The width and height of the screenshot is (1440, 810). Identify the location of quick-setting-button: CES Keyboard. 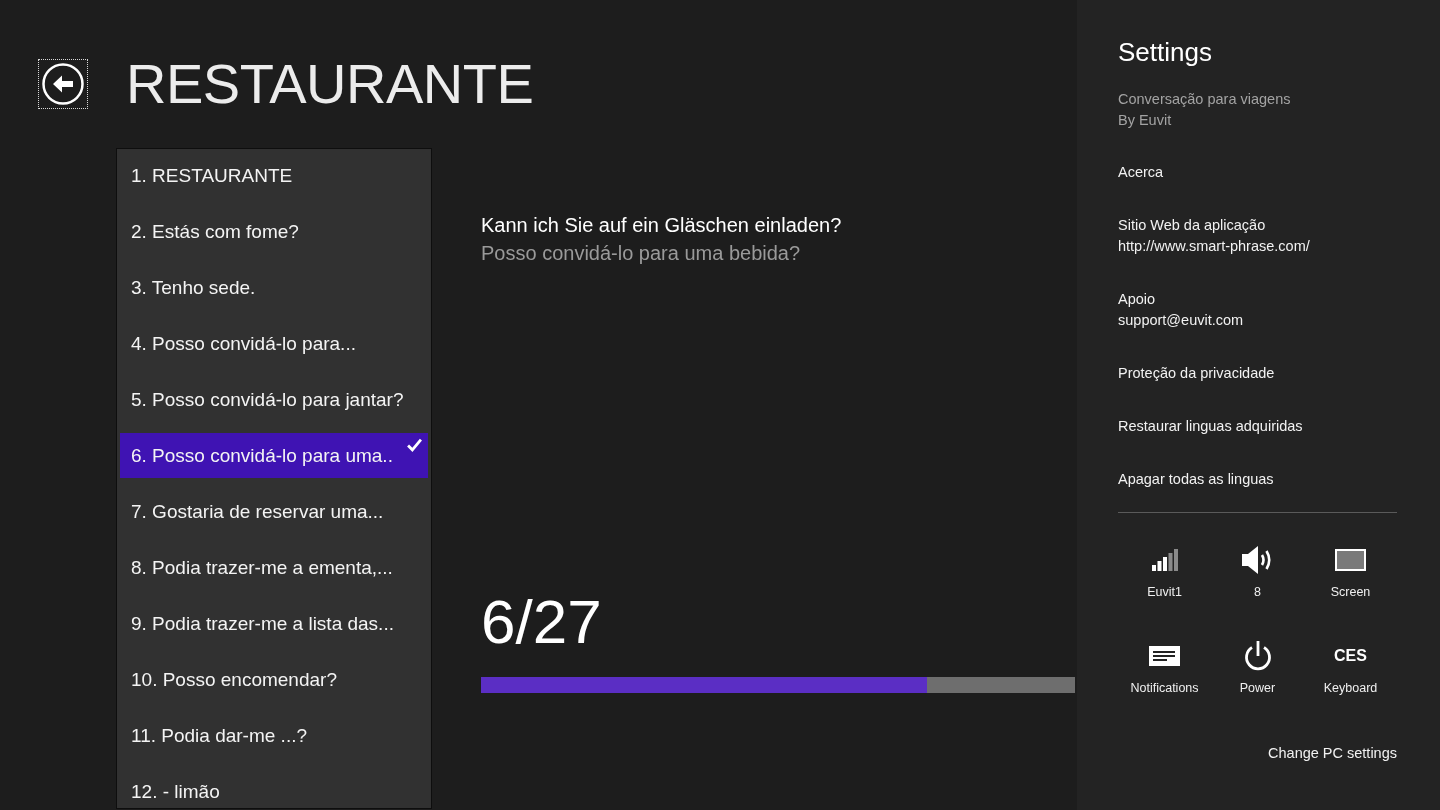
(1350, 668).